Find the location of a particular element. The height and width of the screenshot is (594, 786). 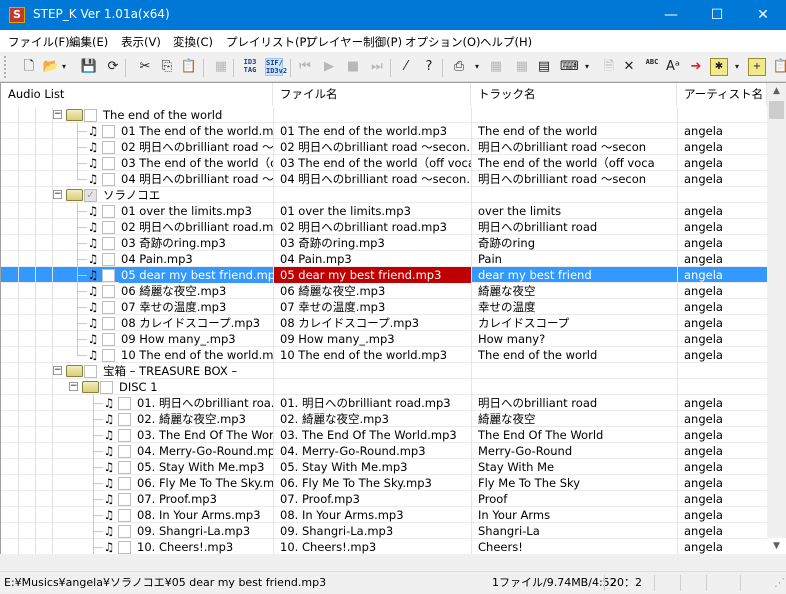

filename-cell: 01. 明日へのbrilliant road.mp3 is located at coordinates (372, 403).